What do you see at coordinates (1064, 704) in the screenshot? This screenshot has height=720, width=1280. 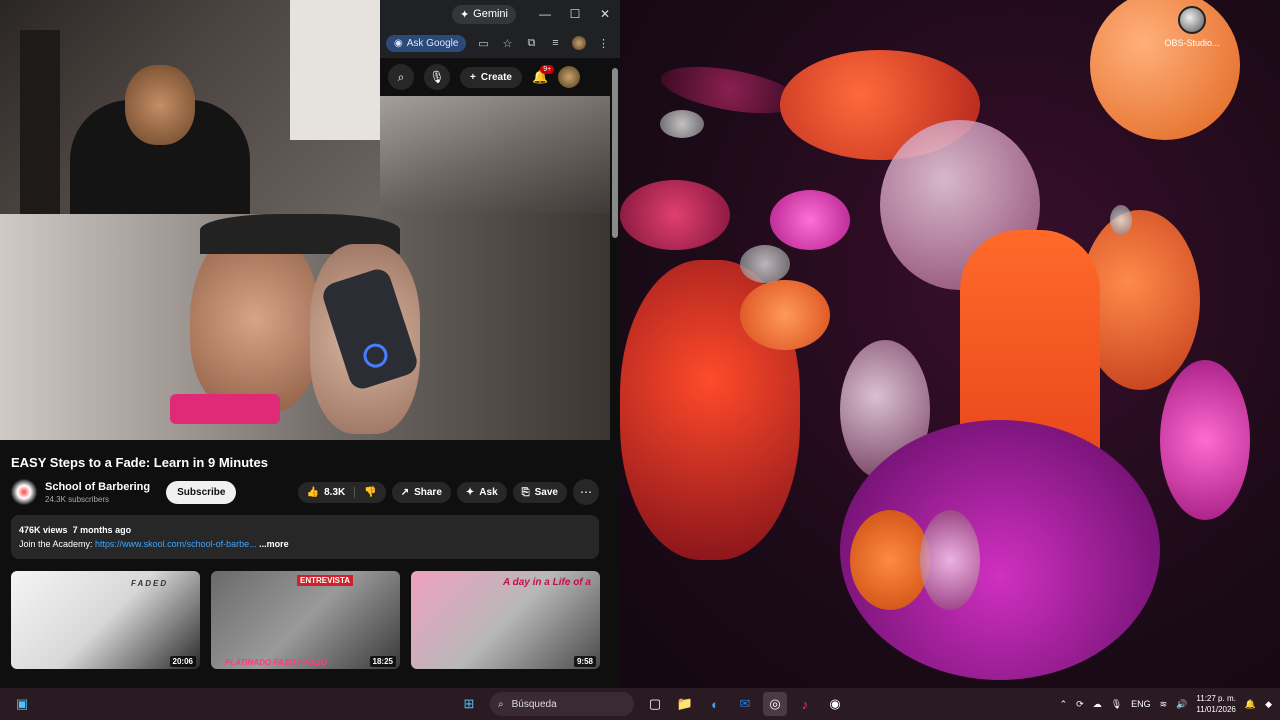 I see `chevron-up-icon: ⌃` at bounding box center [1064, 704].